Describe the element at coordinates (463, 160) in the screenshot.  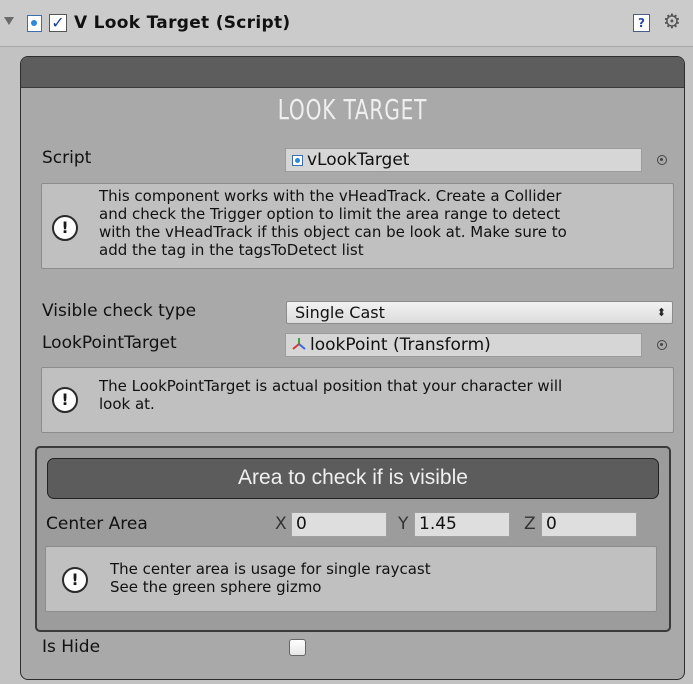
I see `script-field: vLookTarget` at that location.